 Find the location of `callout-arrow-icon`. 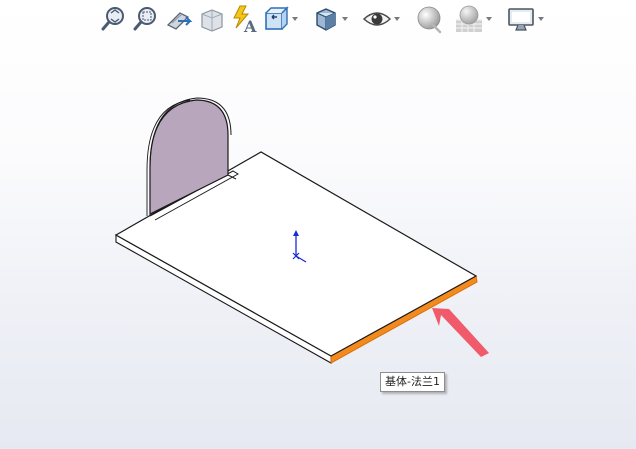

callout-arrow-icon is located at coordinates (460, 332).